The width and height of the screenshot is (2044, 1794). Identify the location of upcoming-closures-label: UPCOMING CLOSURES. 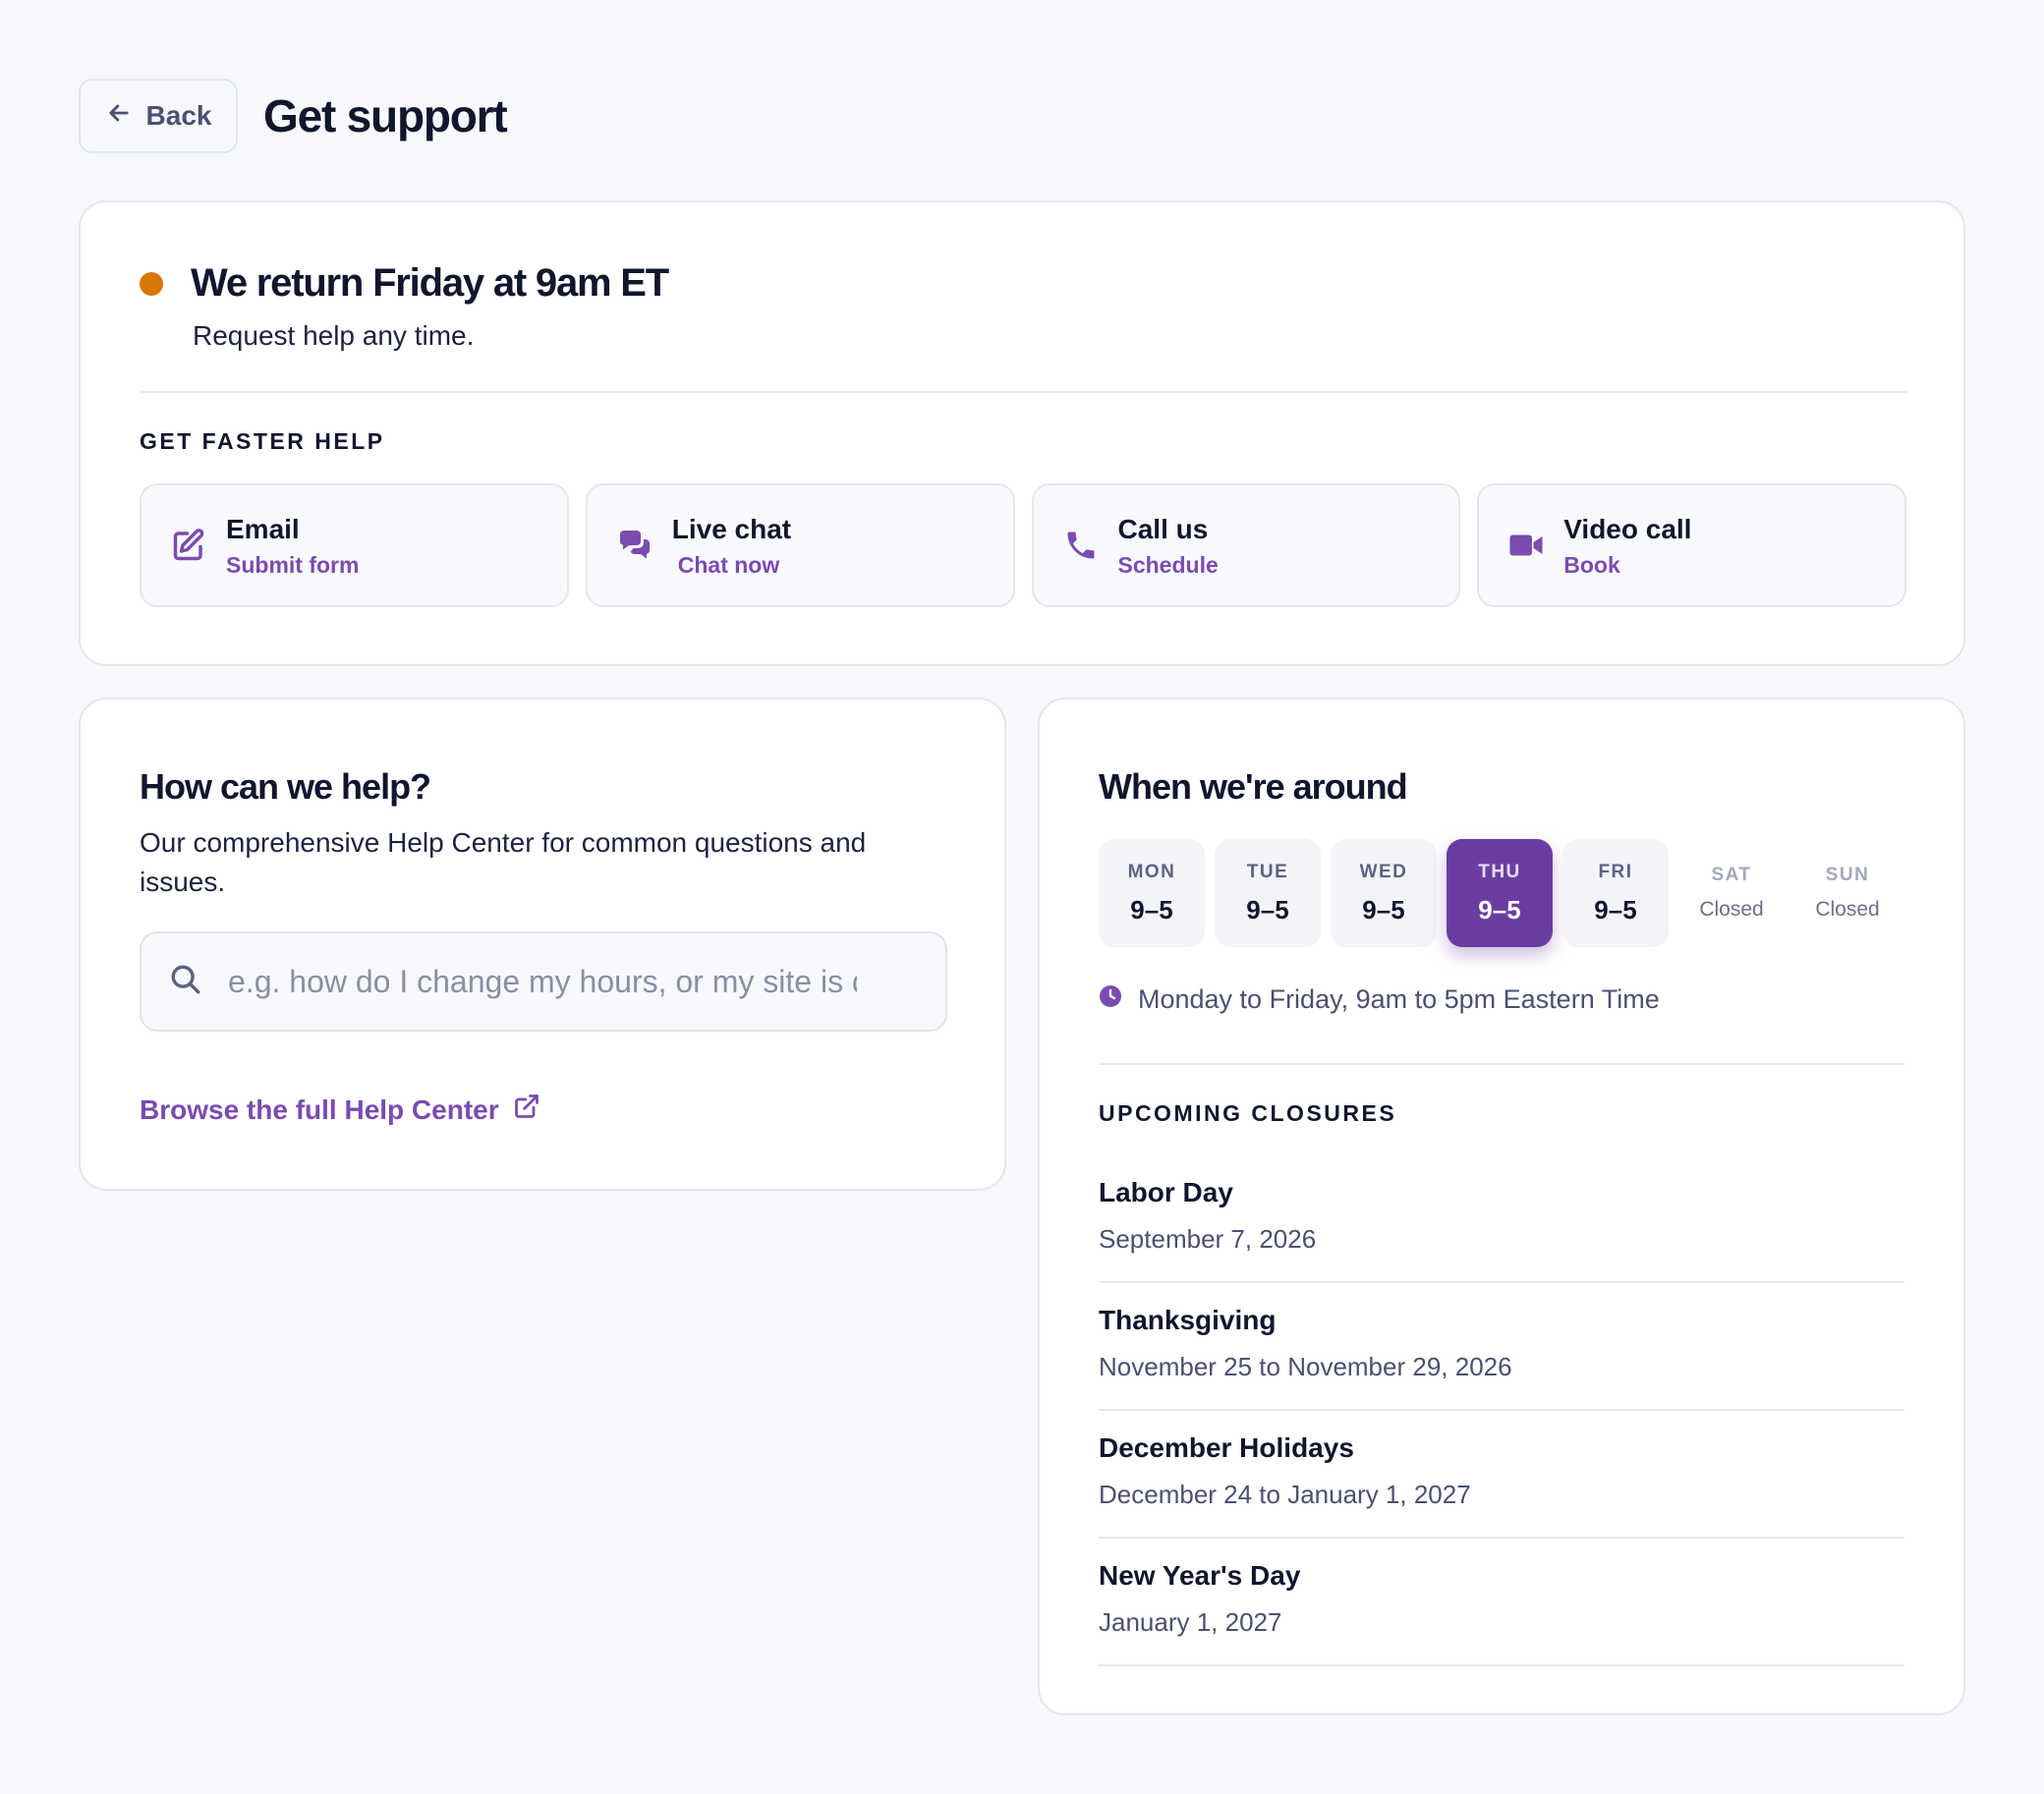
(1248, 1113).